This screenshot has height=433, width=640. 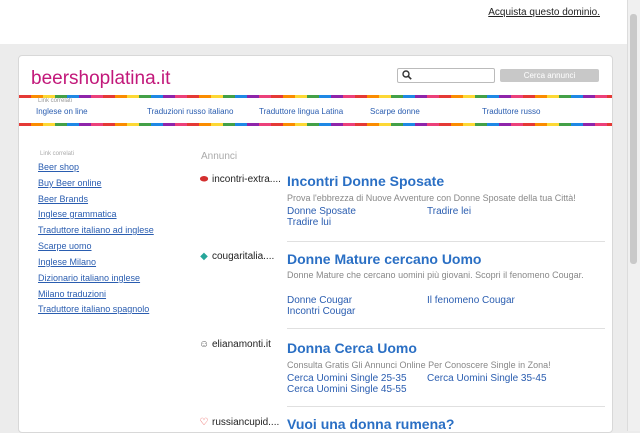 I want to click on top-link: Inglese on line, so click(x=62, y=111).